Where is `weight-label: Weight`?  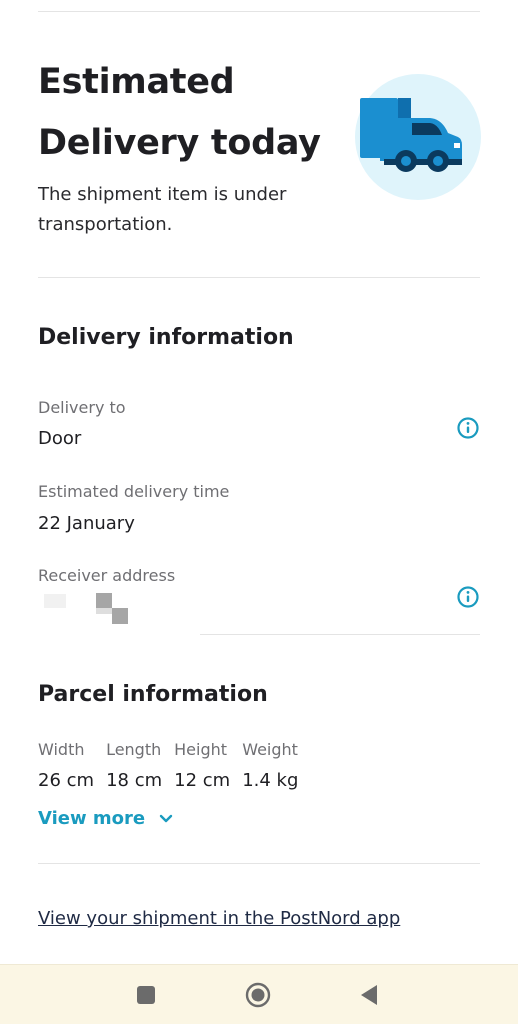
weight-label: Weight is located at coordinates (270, 749).